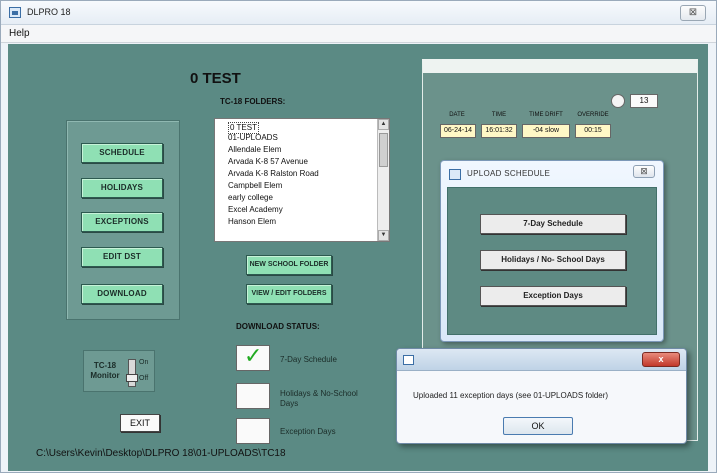 This screenshot has width=717, height=473. What do you see at coordinates (383, 124) in the screenshot?
I see `scroll-up-icon: ▲` at bounding box center [383, 124].